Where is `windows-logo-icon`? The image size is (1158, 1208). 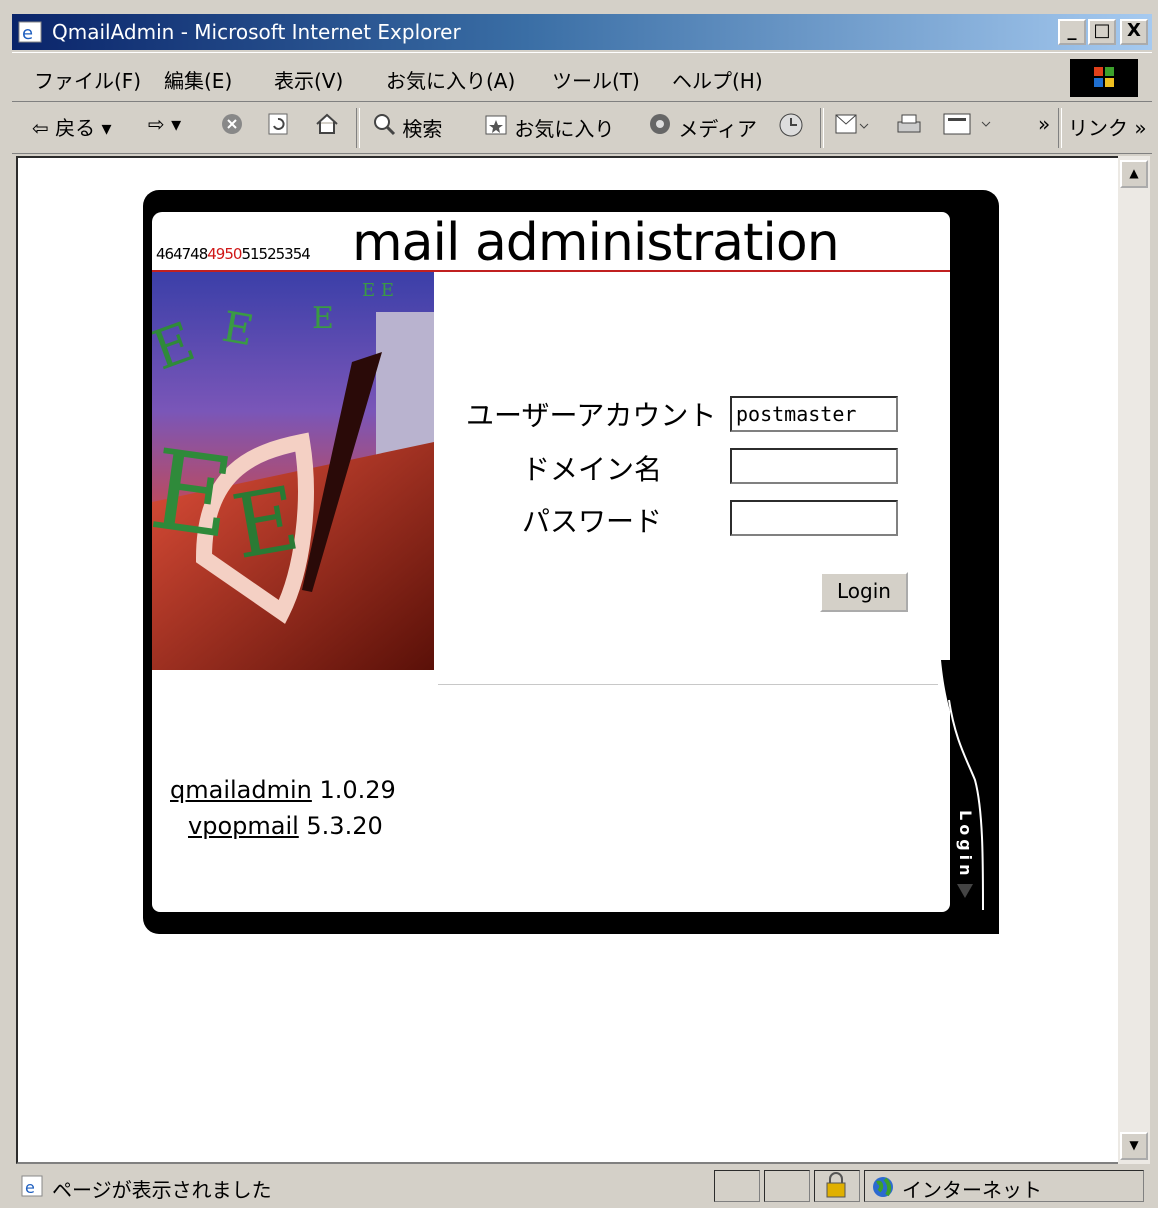 windows-logo-icon is located at coordinates (1104, 78).